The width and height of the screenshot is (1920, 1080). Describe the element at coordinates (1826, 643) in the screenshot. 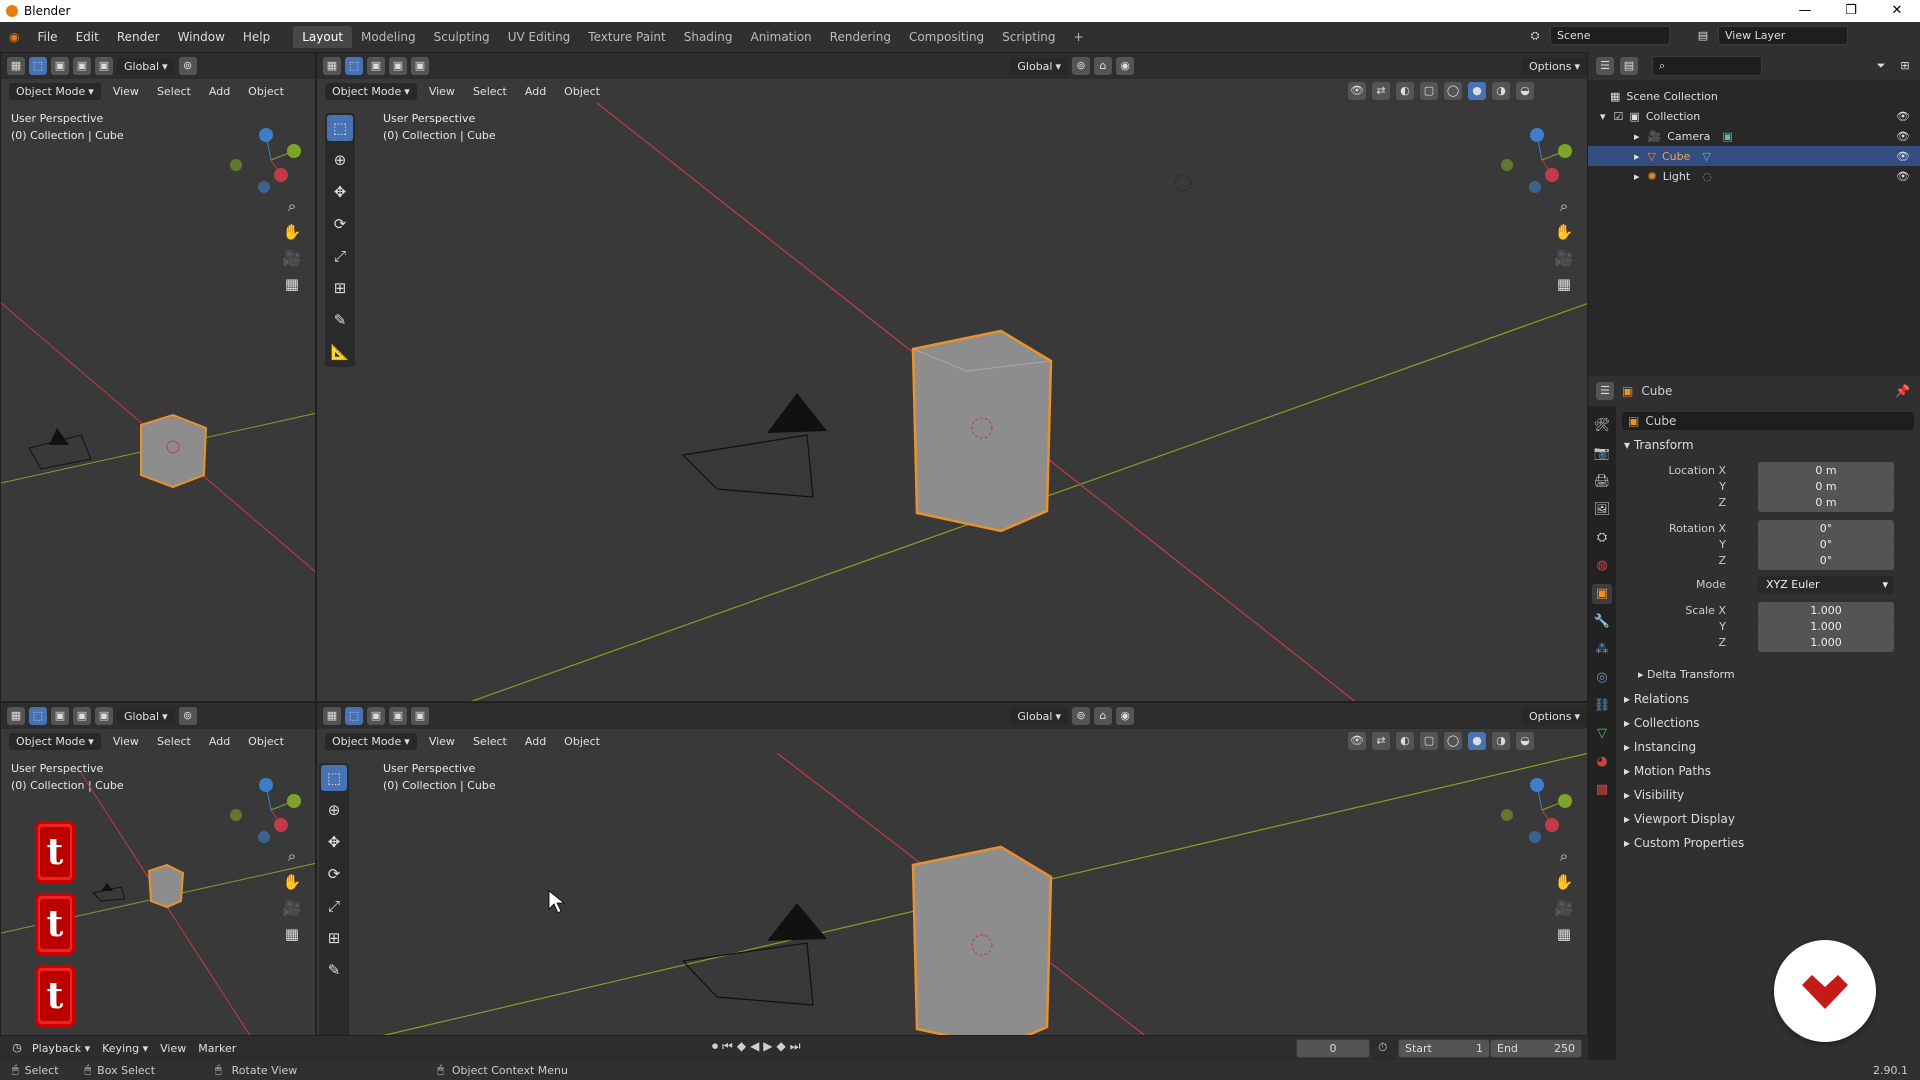

I see `scale-z-field: 1.000` at that location.